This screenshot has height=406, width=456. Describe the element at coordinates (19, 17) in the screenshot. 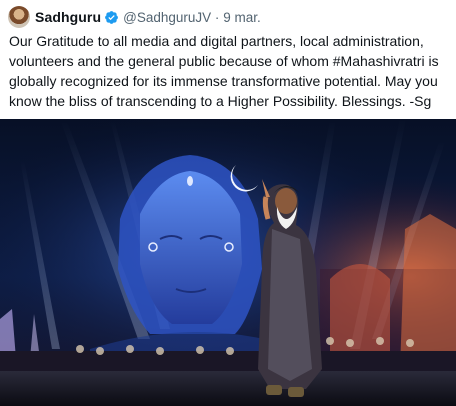

I see `avatar` at that location.